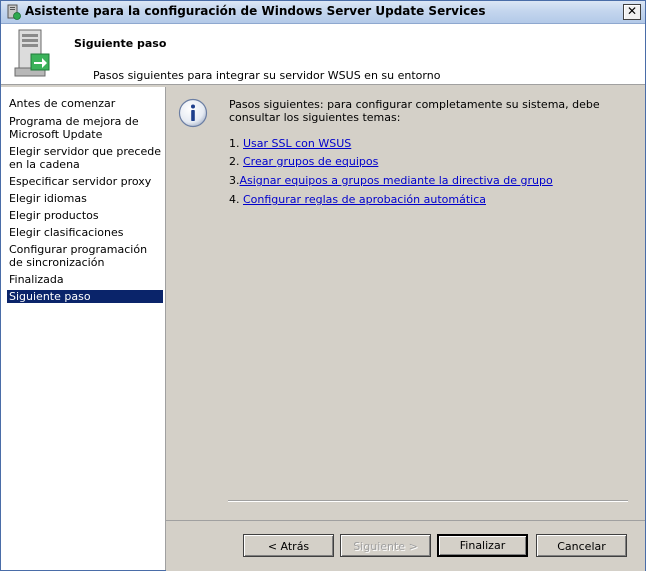  Describe the element at coordinates (234, 143) in the screenshot. I see `step-number: 1.` at that location.